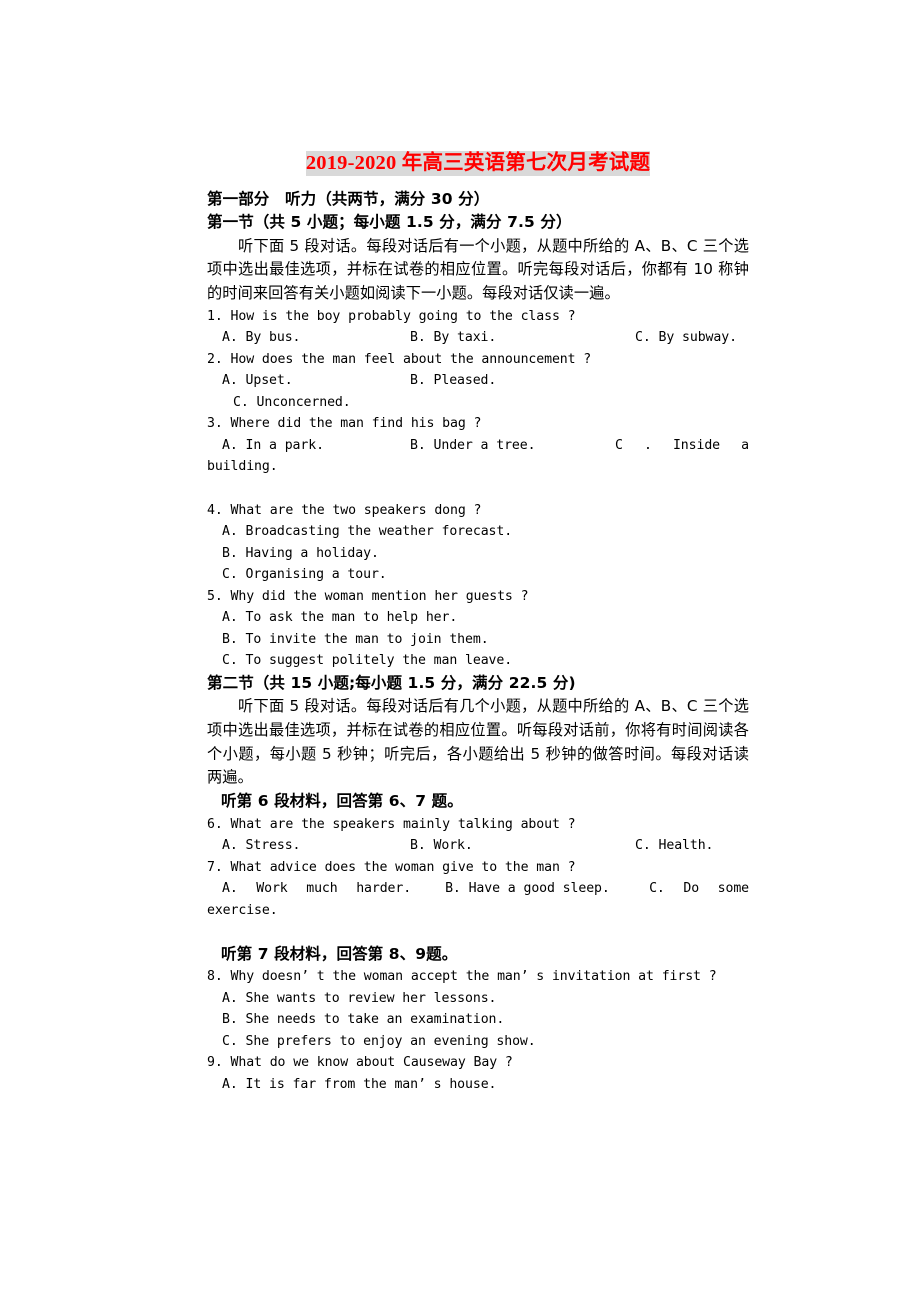  What do you see at coordinates (379, 1041) in the screenshot?
I see `question-8-option-c: C. She prefers to enjoy an evening show.` at bounding box center [379, 1041].